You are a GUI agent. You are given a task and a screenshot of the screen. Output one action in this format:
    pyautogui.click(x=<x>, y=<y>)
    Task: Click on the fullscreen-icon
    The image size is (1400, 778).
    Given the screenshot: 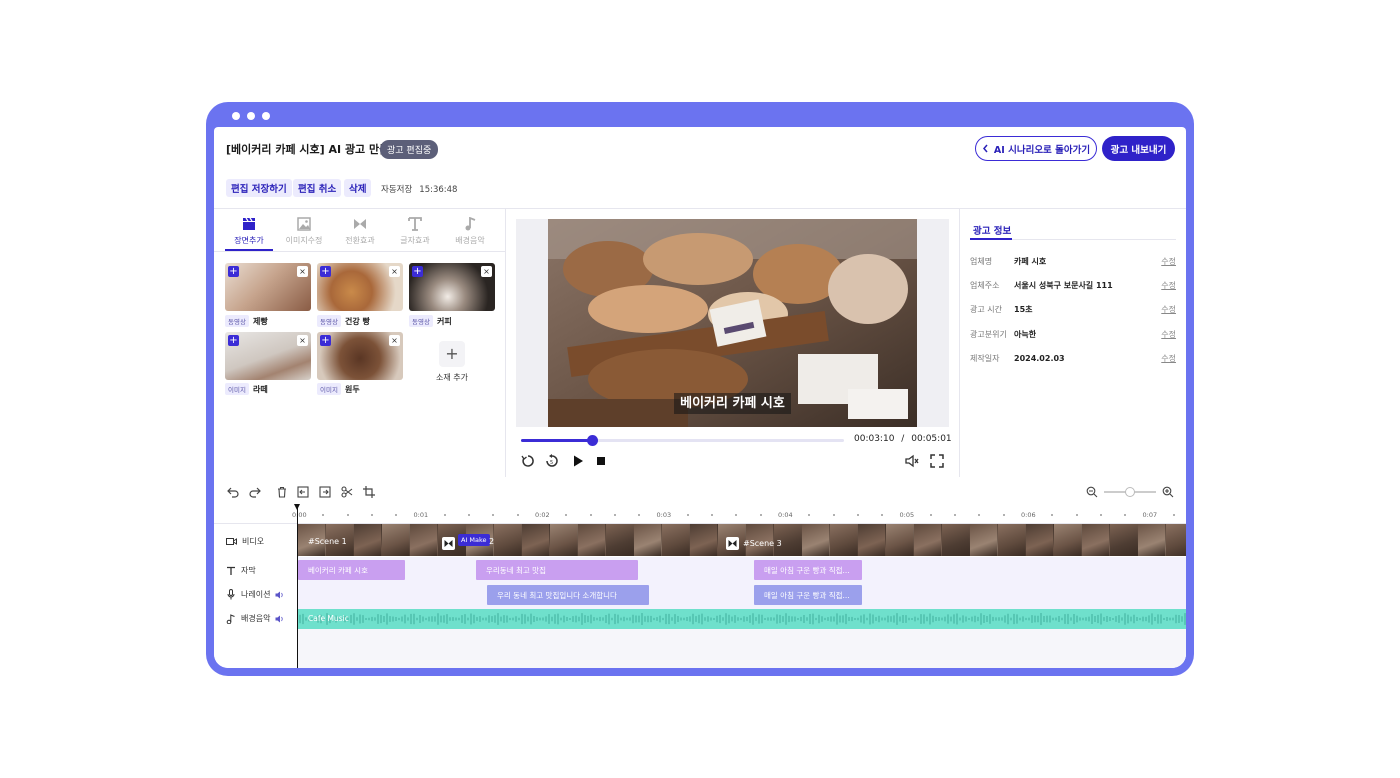 What is the action you would take?
    pyautogui.click(x=937, y=461)
    